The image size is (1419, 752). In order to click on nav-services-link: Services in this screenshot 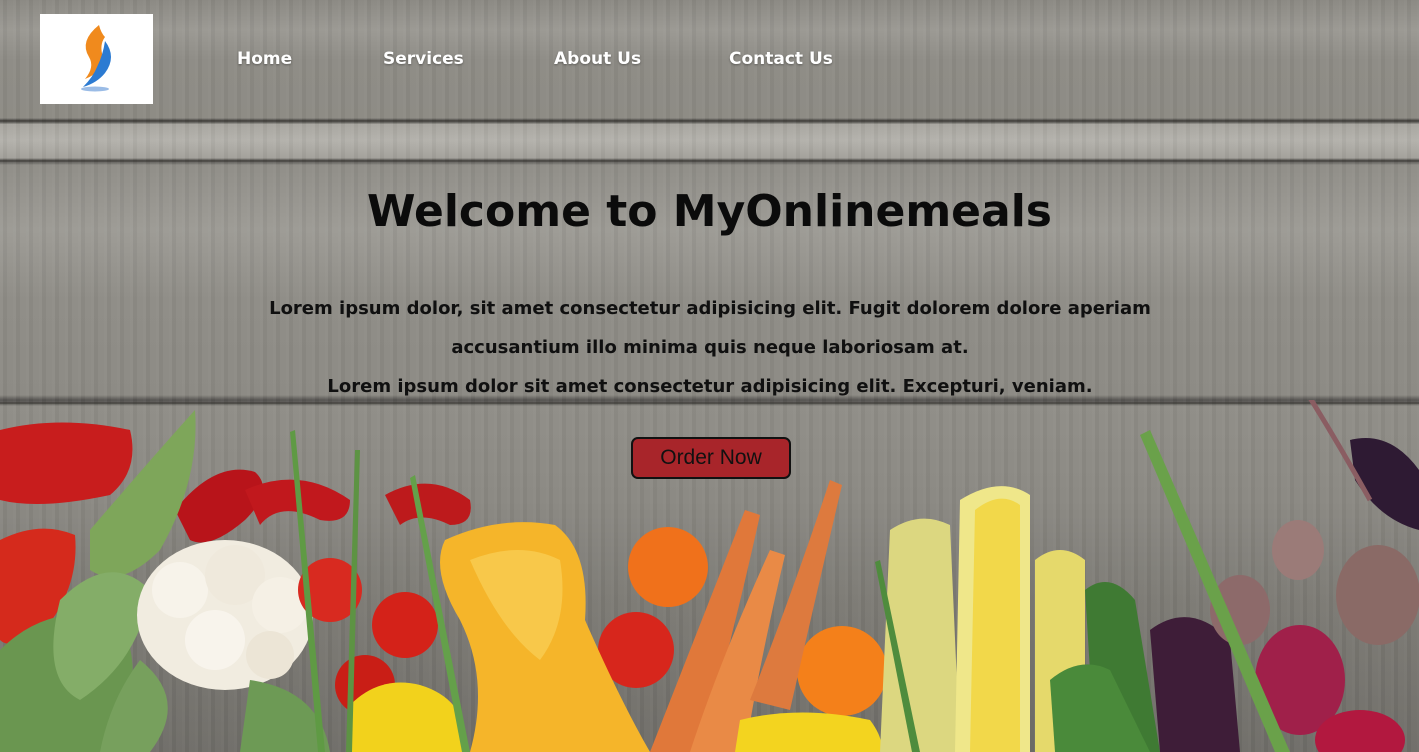, I will do `click(423, 59)`.